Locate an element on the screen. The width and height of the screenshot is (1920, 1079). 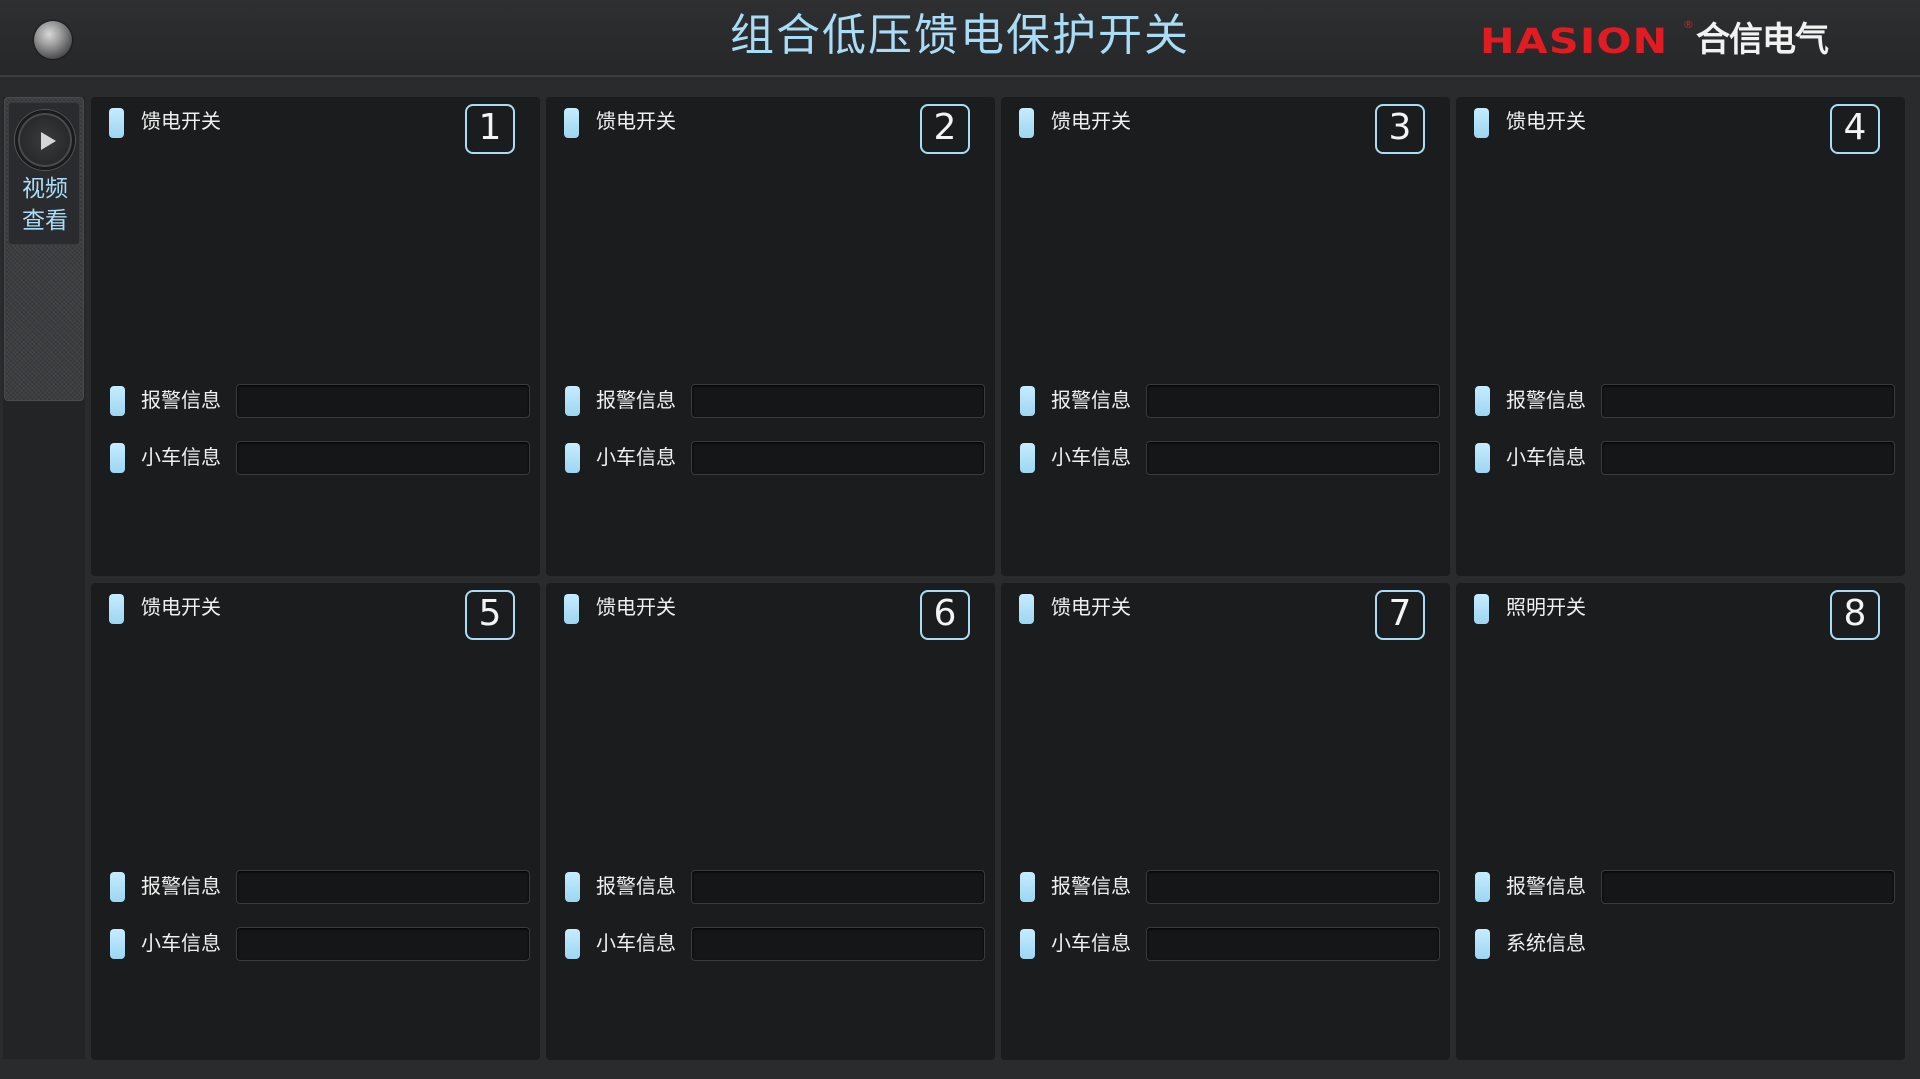
video-view-label: 视频 查看 is located at coordinates (45, 205).